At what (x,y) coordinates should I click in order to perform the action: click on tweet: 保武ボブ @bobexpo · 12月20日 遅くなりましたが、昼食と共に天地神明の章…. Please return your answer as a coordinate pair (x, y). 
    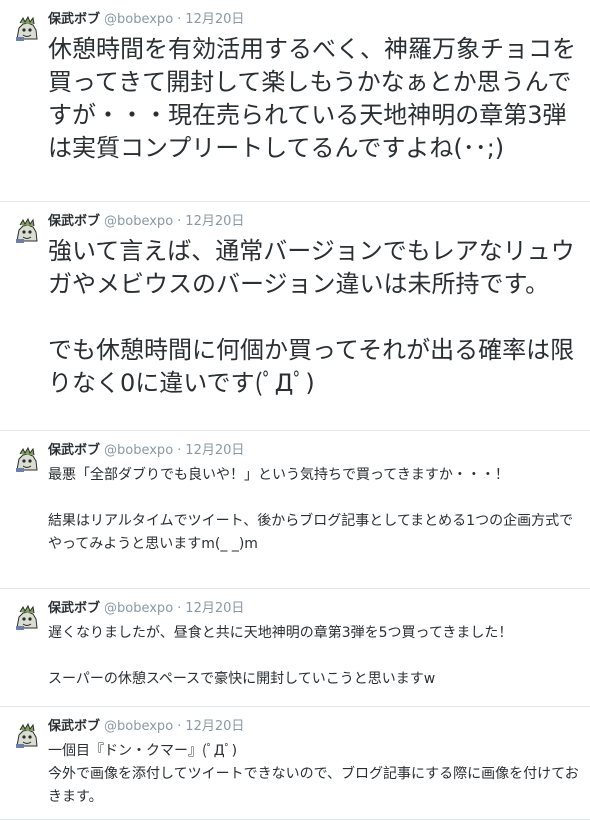
    Looking at the image, I should click on (295, 648).